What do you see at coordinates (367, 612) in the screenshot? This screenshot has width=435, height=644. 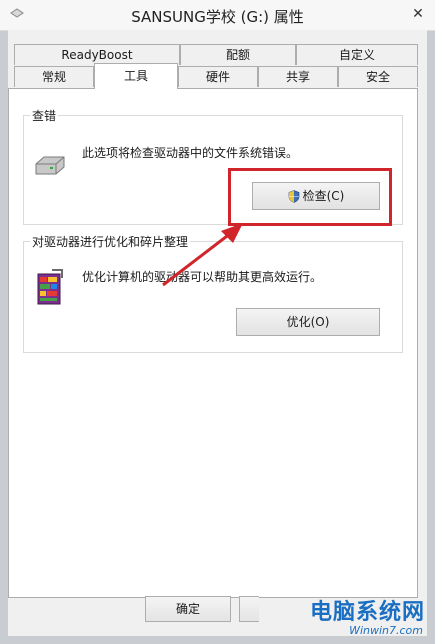 I see `watermark-title: 电脑系统网` at bounding box center [367, 612].